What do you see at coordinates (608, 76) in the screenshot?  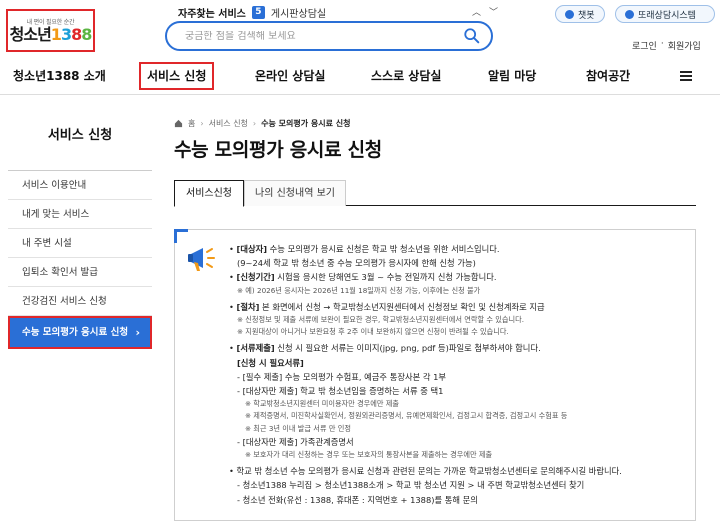 I see `nav-item-participation: 참여공간` at bounding box center [608, 76].